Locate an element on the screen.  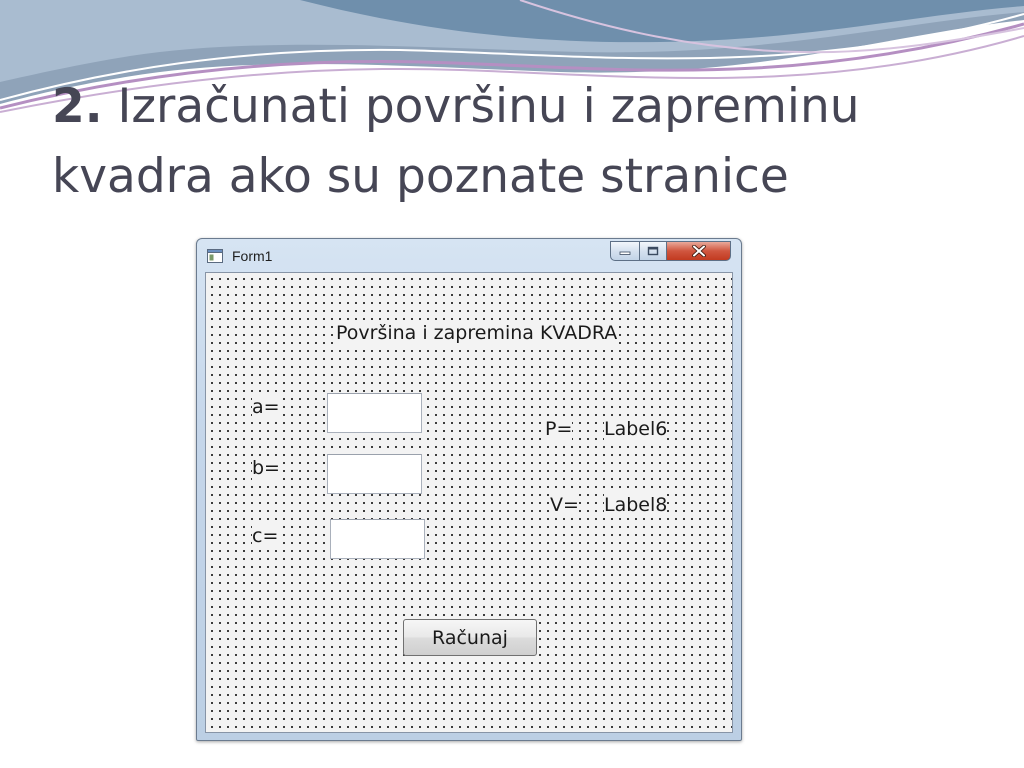
calculate-button: Računaj is located at coordinates (470, 637).